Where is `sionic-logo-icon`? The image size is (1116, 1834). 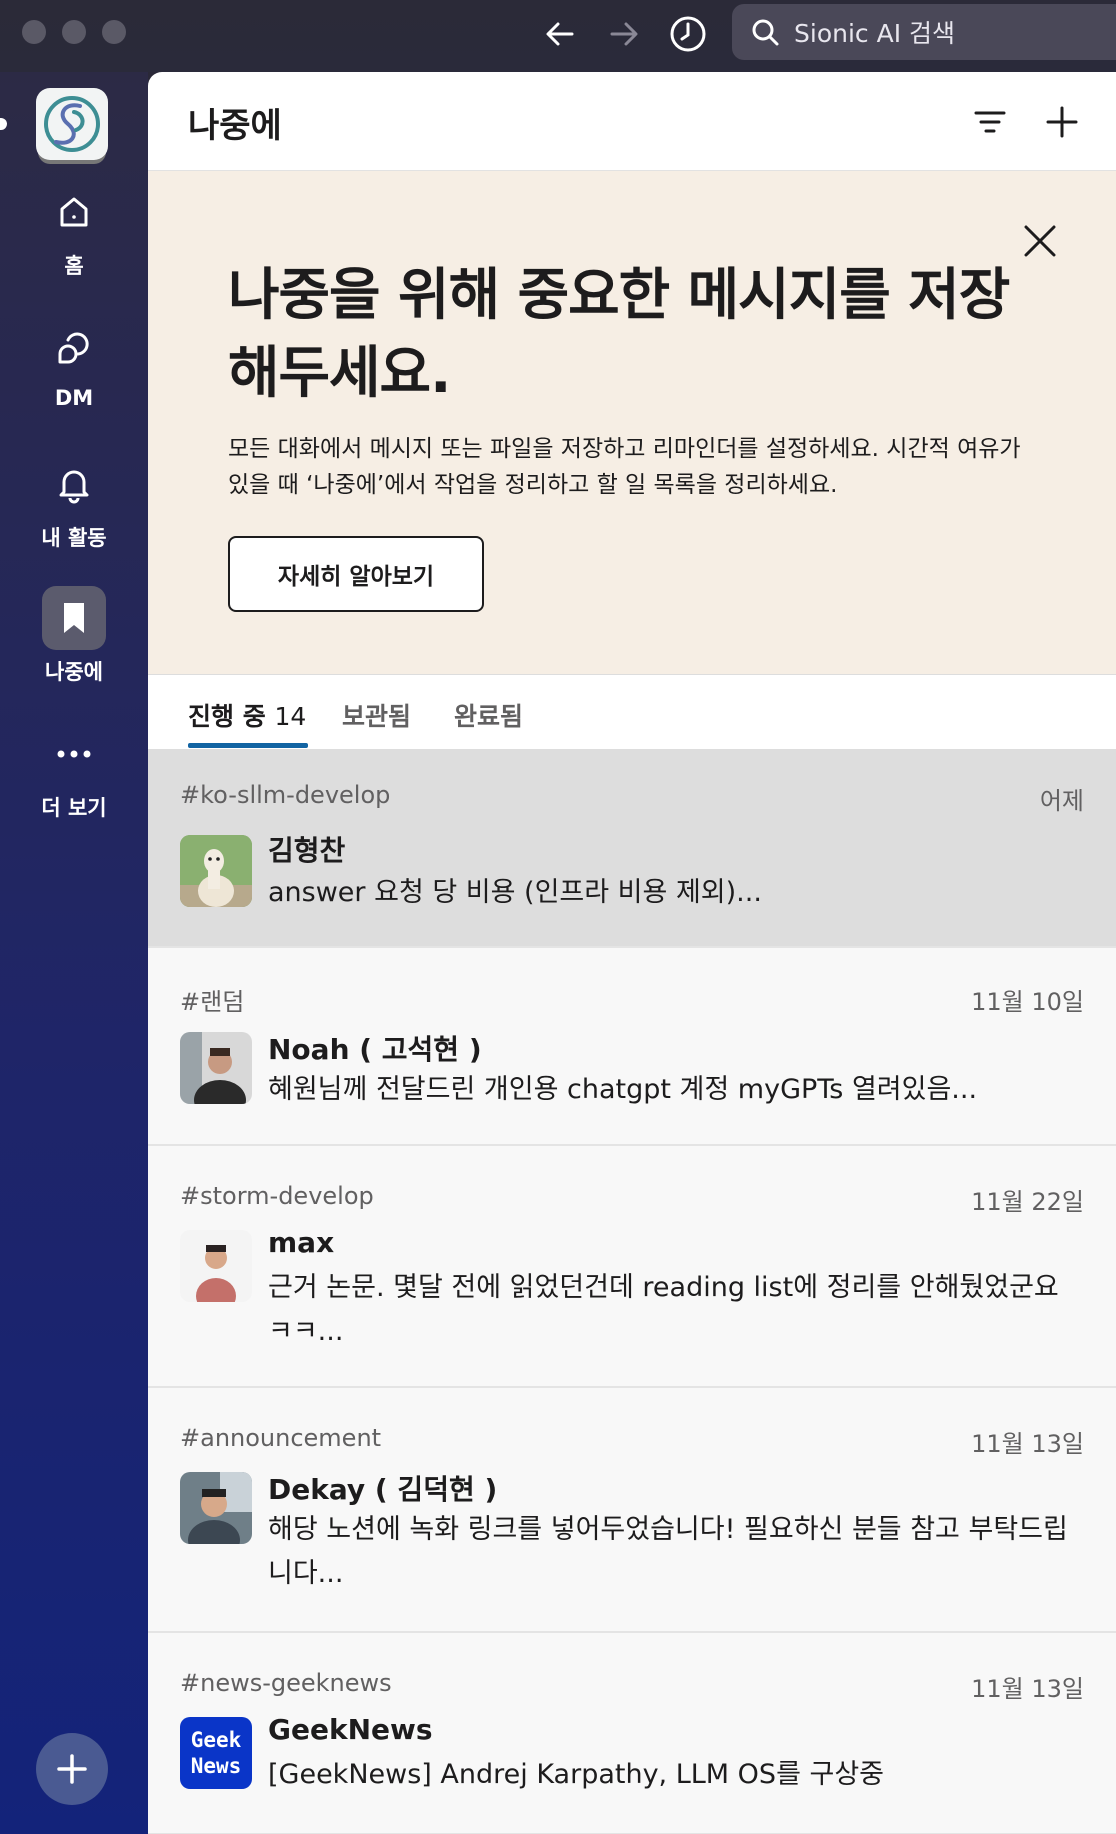
sionic-logo-icon is located at coordinates (72, 124).